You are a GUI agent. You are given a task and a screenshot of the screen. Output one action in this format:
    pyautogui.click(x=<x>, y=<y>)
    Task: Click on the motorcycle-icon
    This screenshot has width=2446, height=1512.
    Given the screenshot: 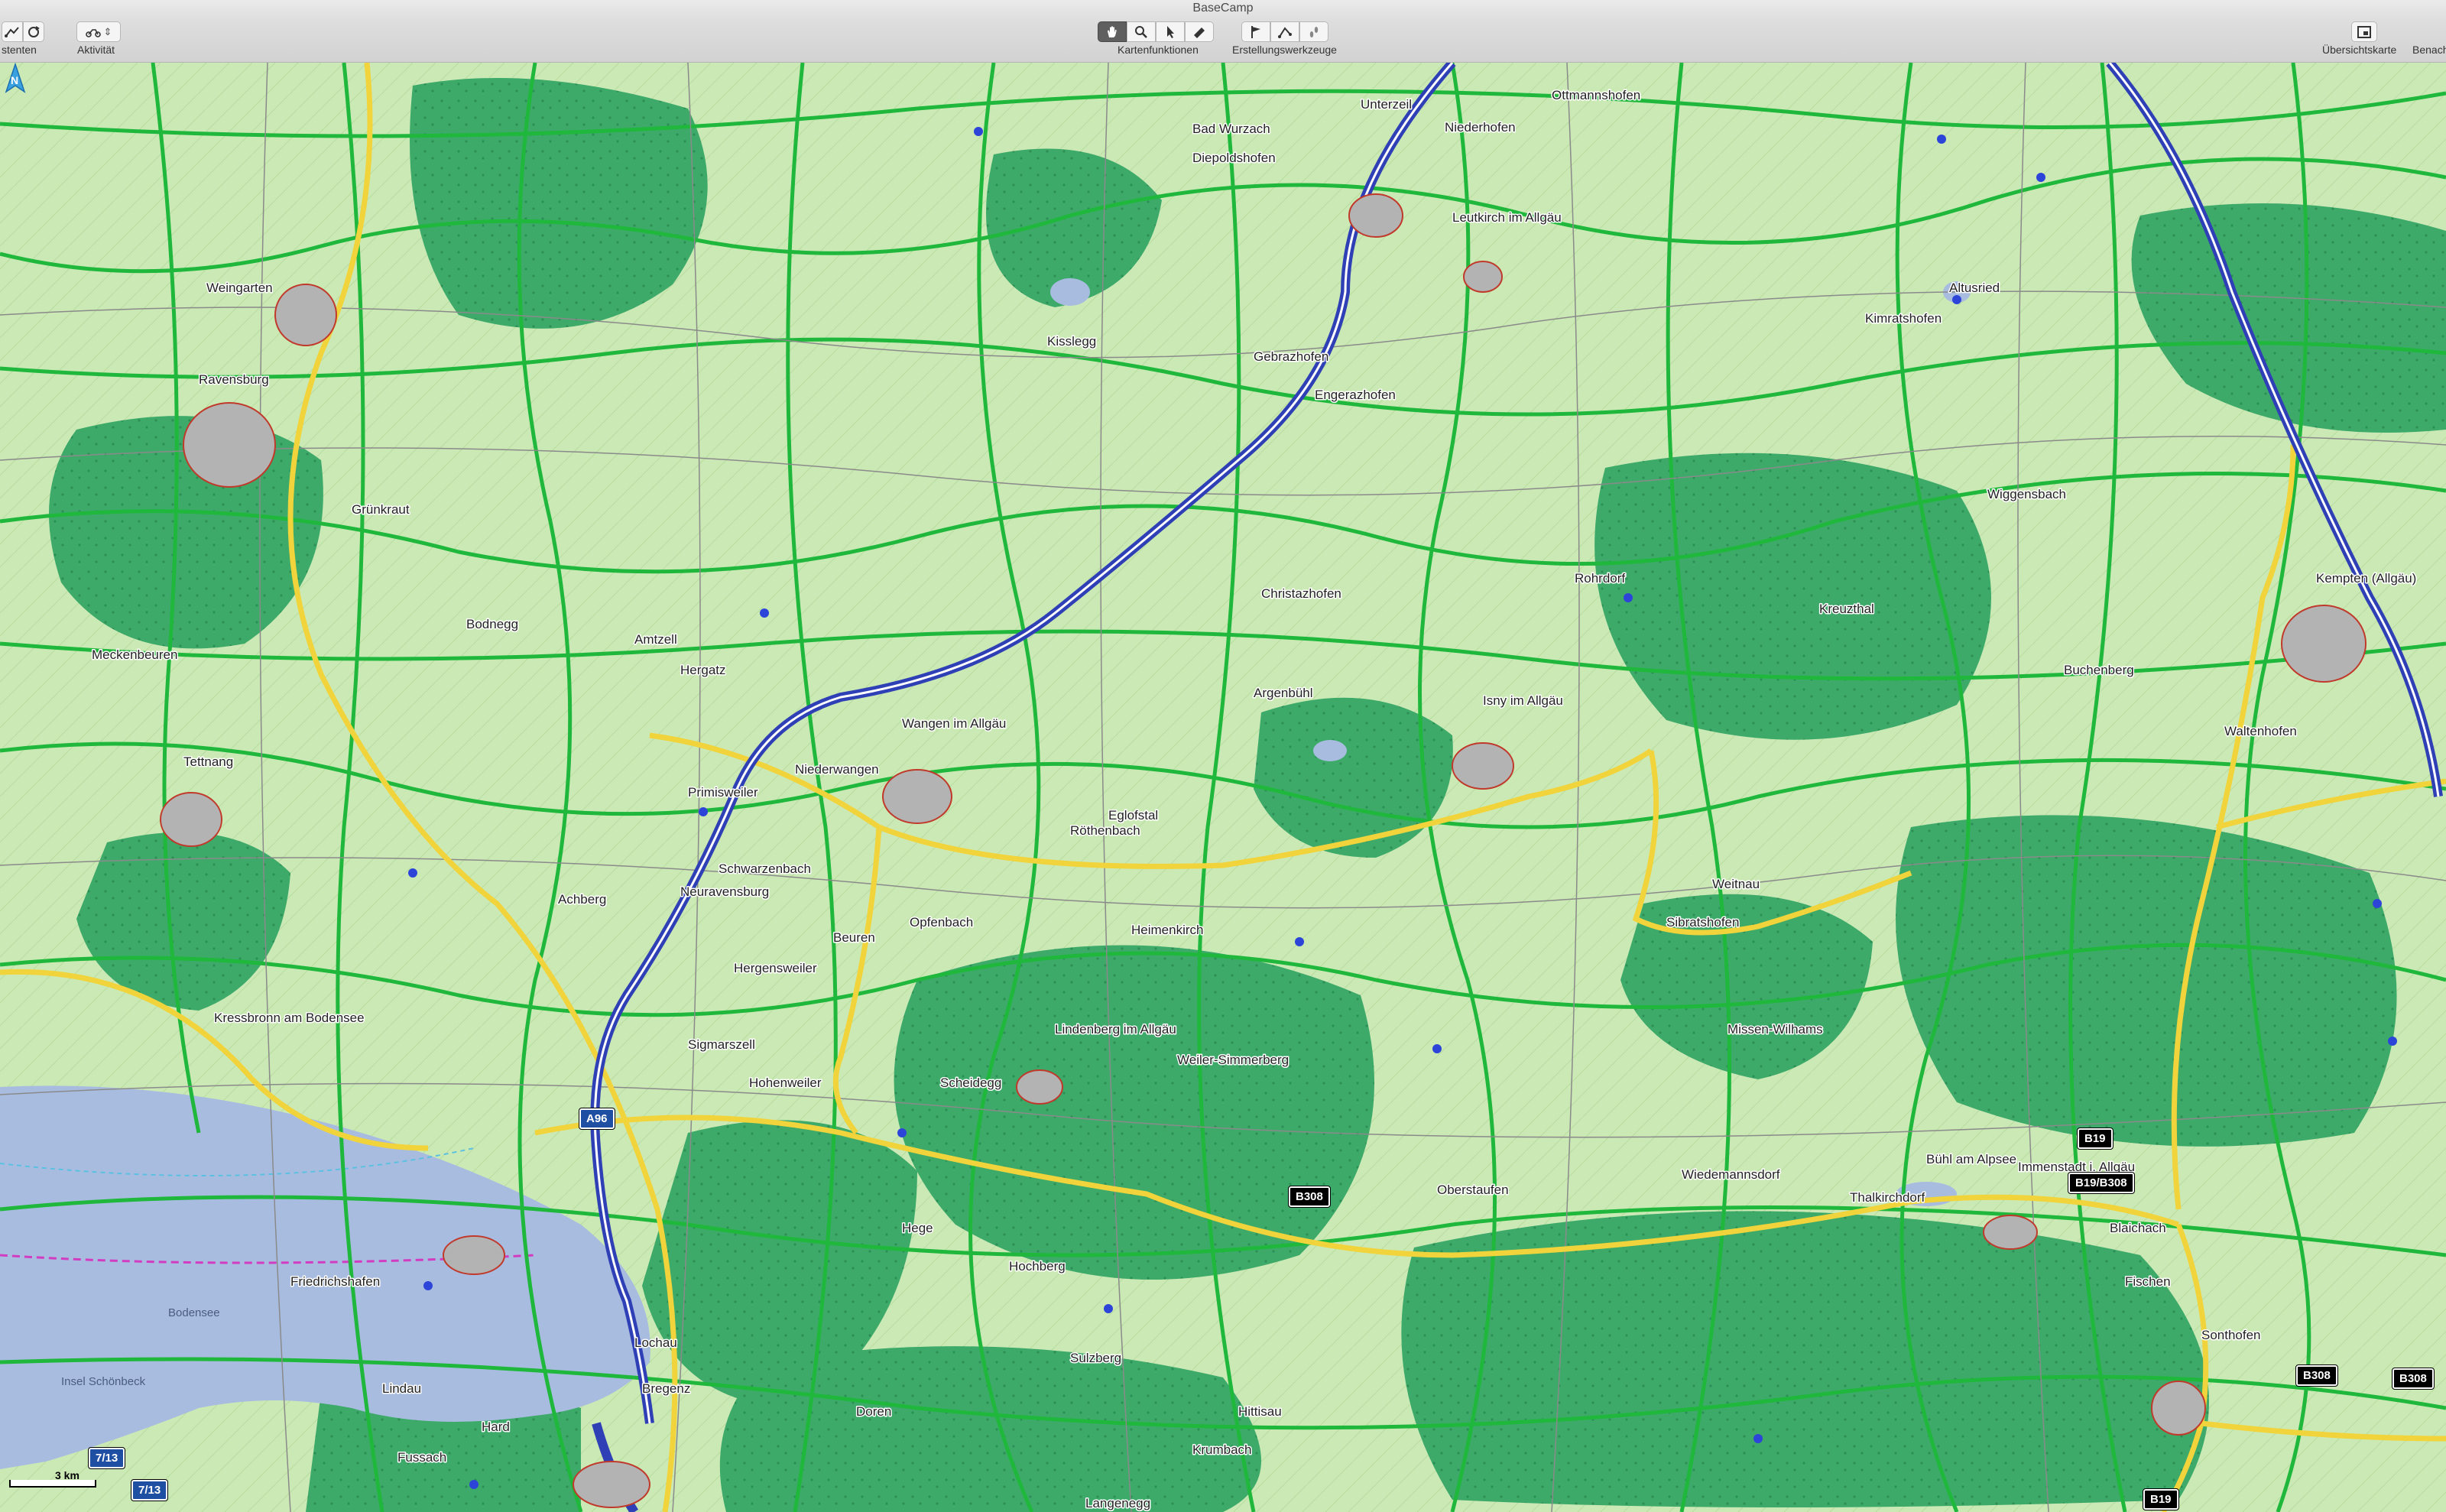 What is the action you would take?
    pyautogui.click(x=93, y=32)
    